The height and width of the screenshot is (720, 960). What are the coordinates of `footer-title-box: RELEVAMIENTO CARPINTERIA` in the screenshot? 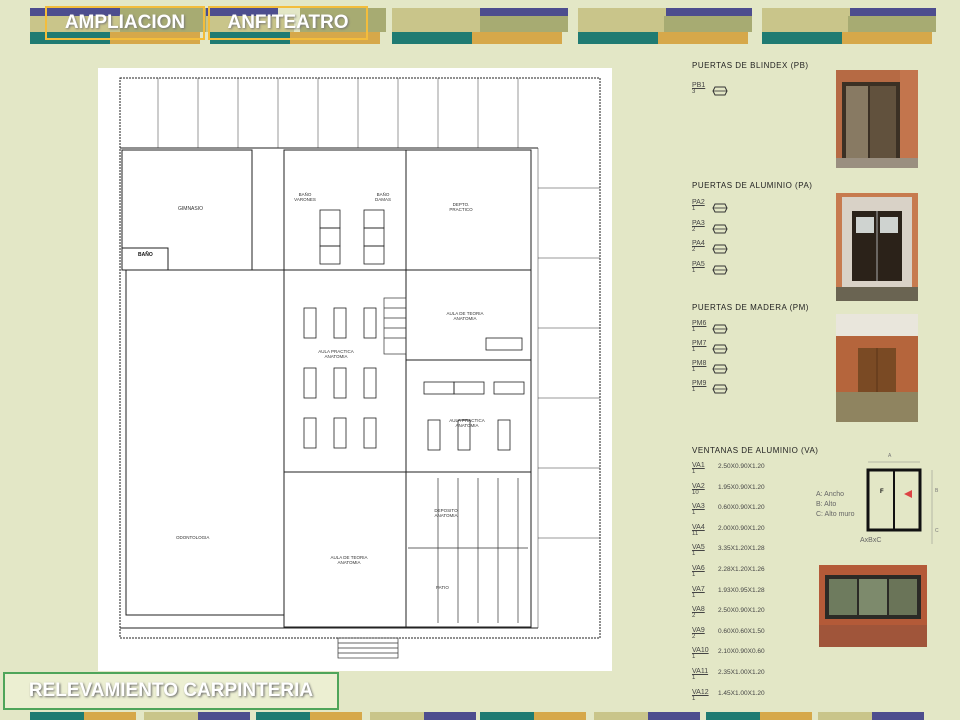 It's located at (171, 691).